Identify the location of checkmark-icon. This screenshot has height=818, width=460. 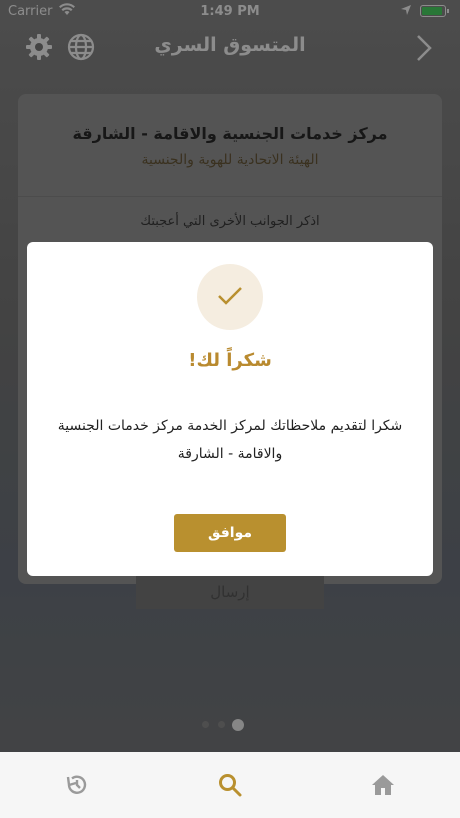
(230, 296).